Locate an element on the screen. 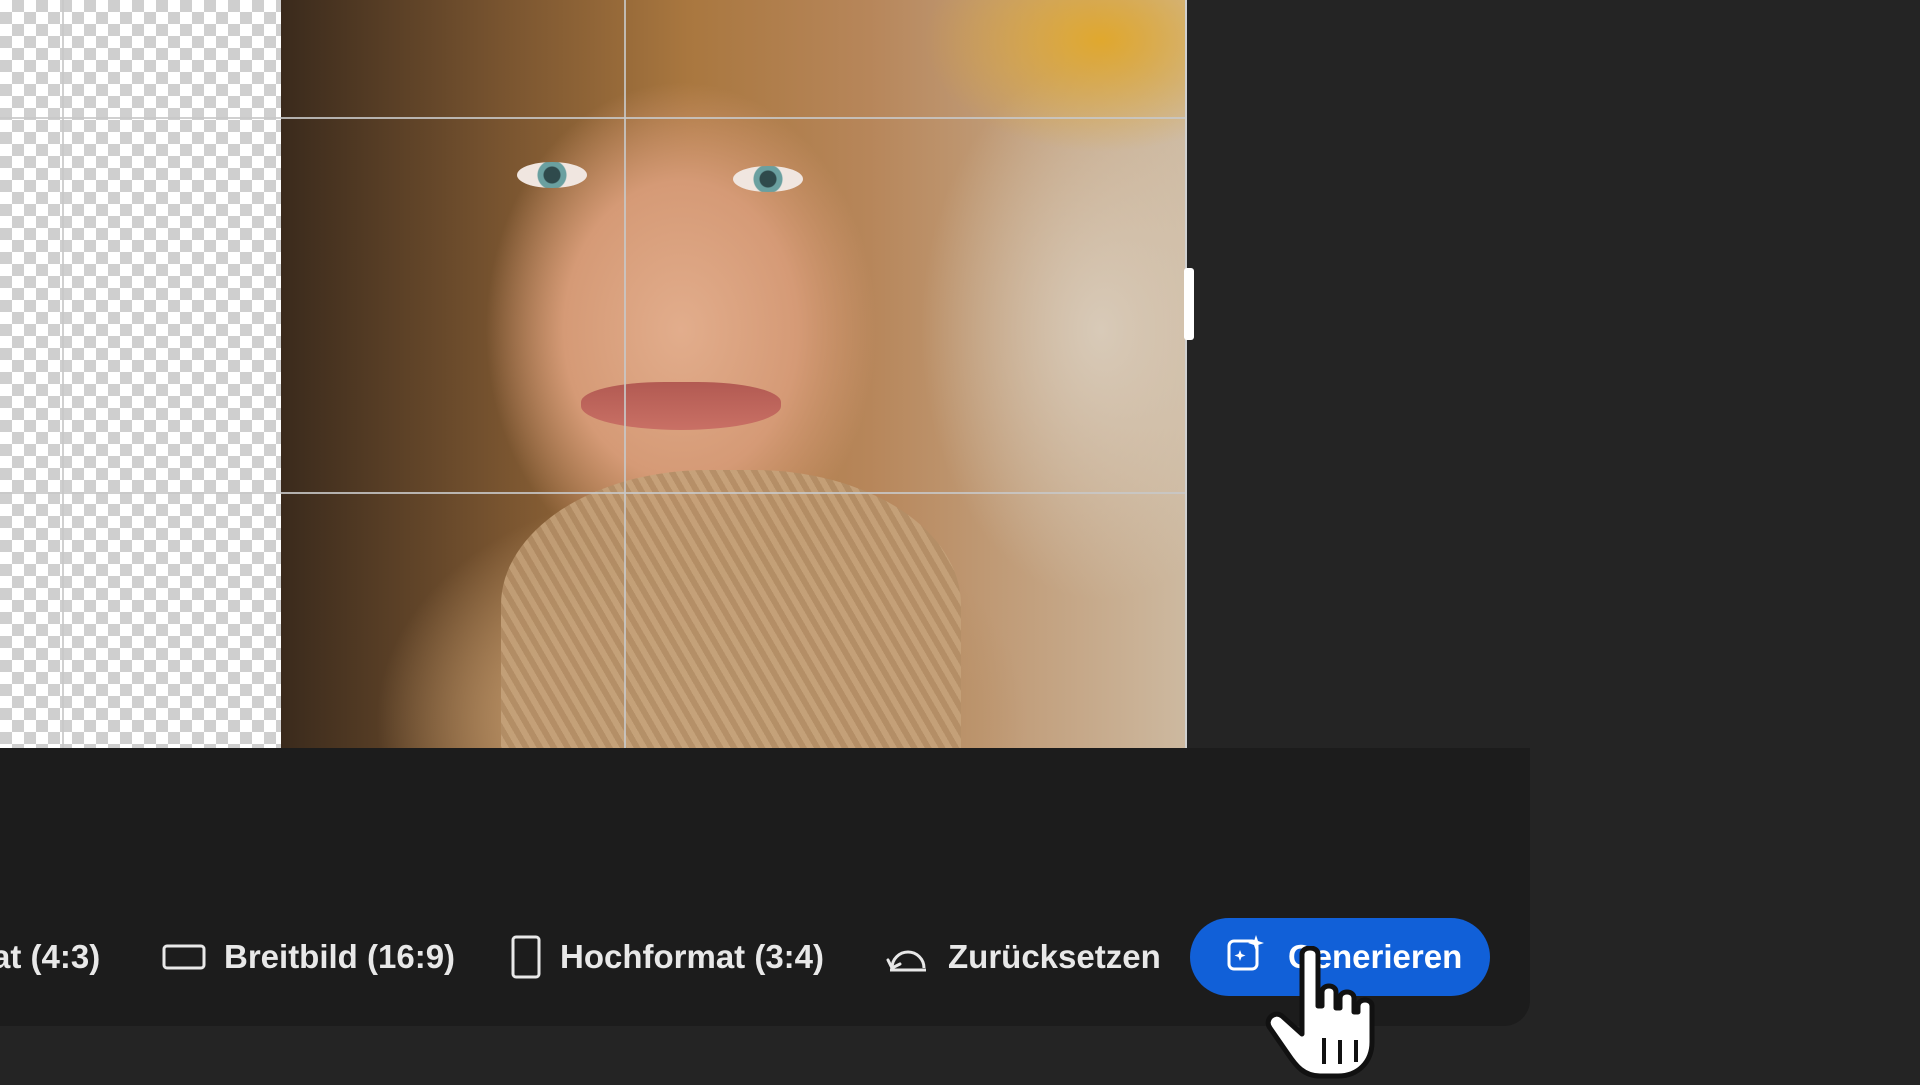 The image size is (1920, 1085). aspect-portrait-button: Hochformat (3:4) is located at coordinates (667, 957).